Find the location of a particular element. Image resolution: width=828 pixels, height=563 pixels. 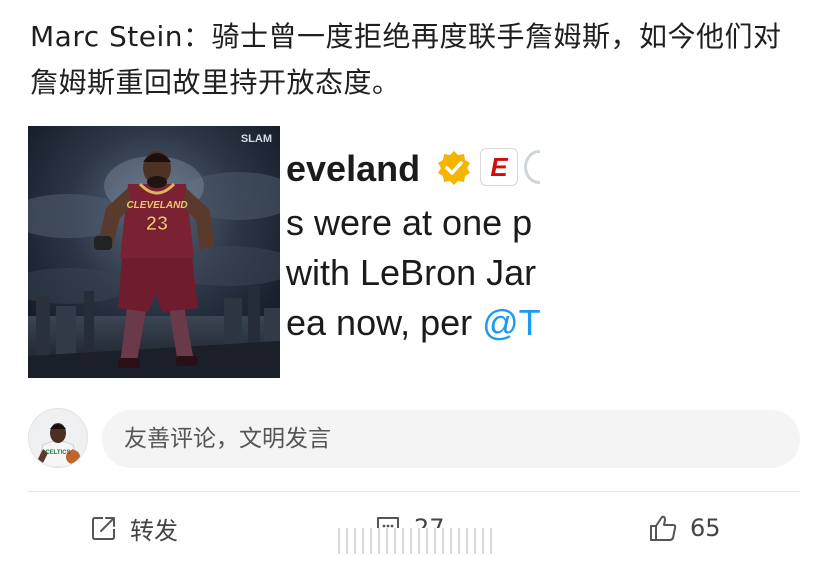

espn-logo-icon: E is located at coordinates (499, 167).